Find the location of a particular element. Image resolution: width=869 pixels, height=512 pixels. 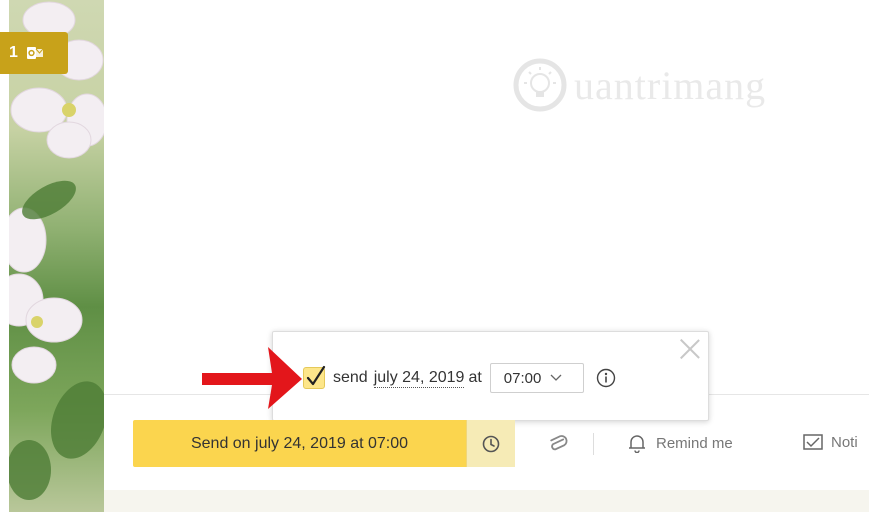

schedule-checkbox is located at coordinates (314, 377).